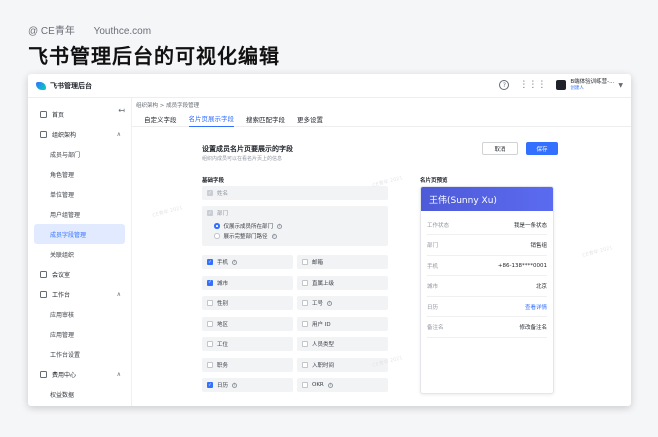 The image size is (658, 437). What do you see at coordinates (433, 307) in the screenshot?
I see `card-row-key: 日历` at bounding box center [433, 307].